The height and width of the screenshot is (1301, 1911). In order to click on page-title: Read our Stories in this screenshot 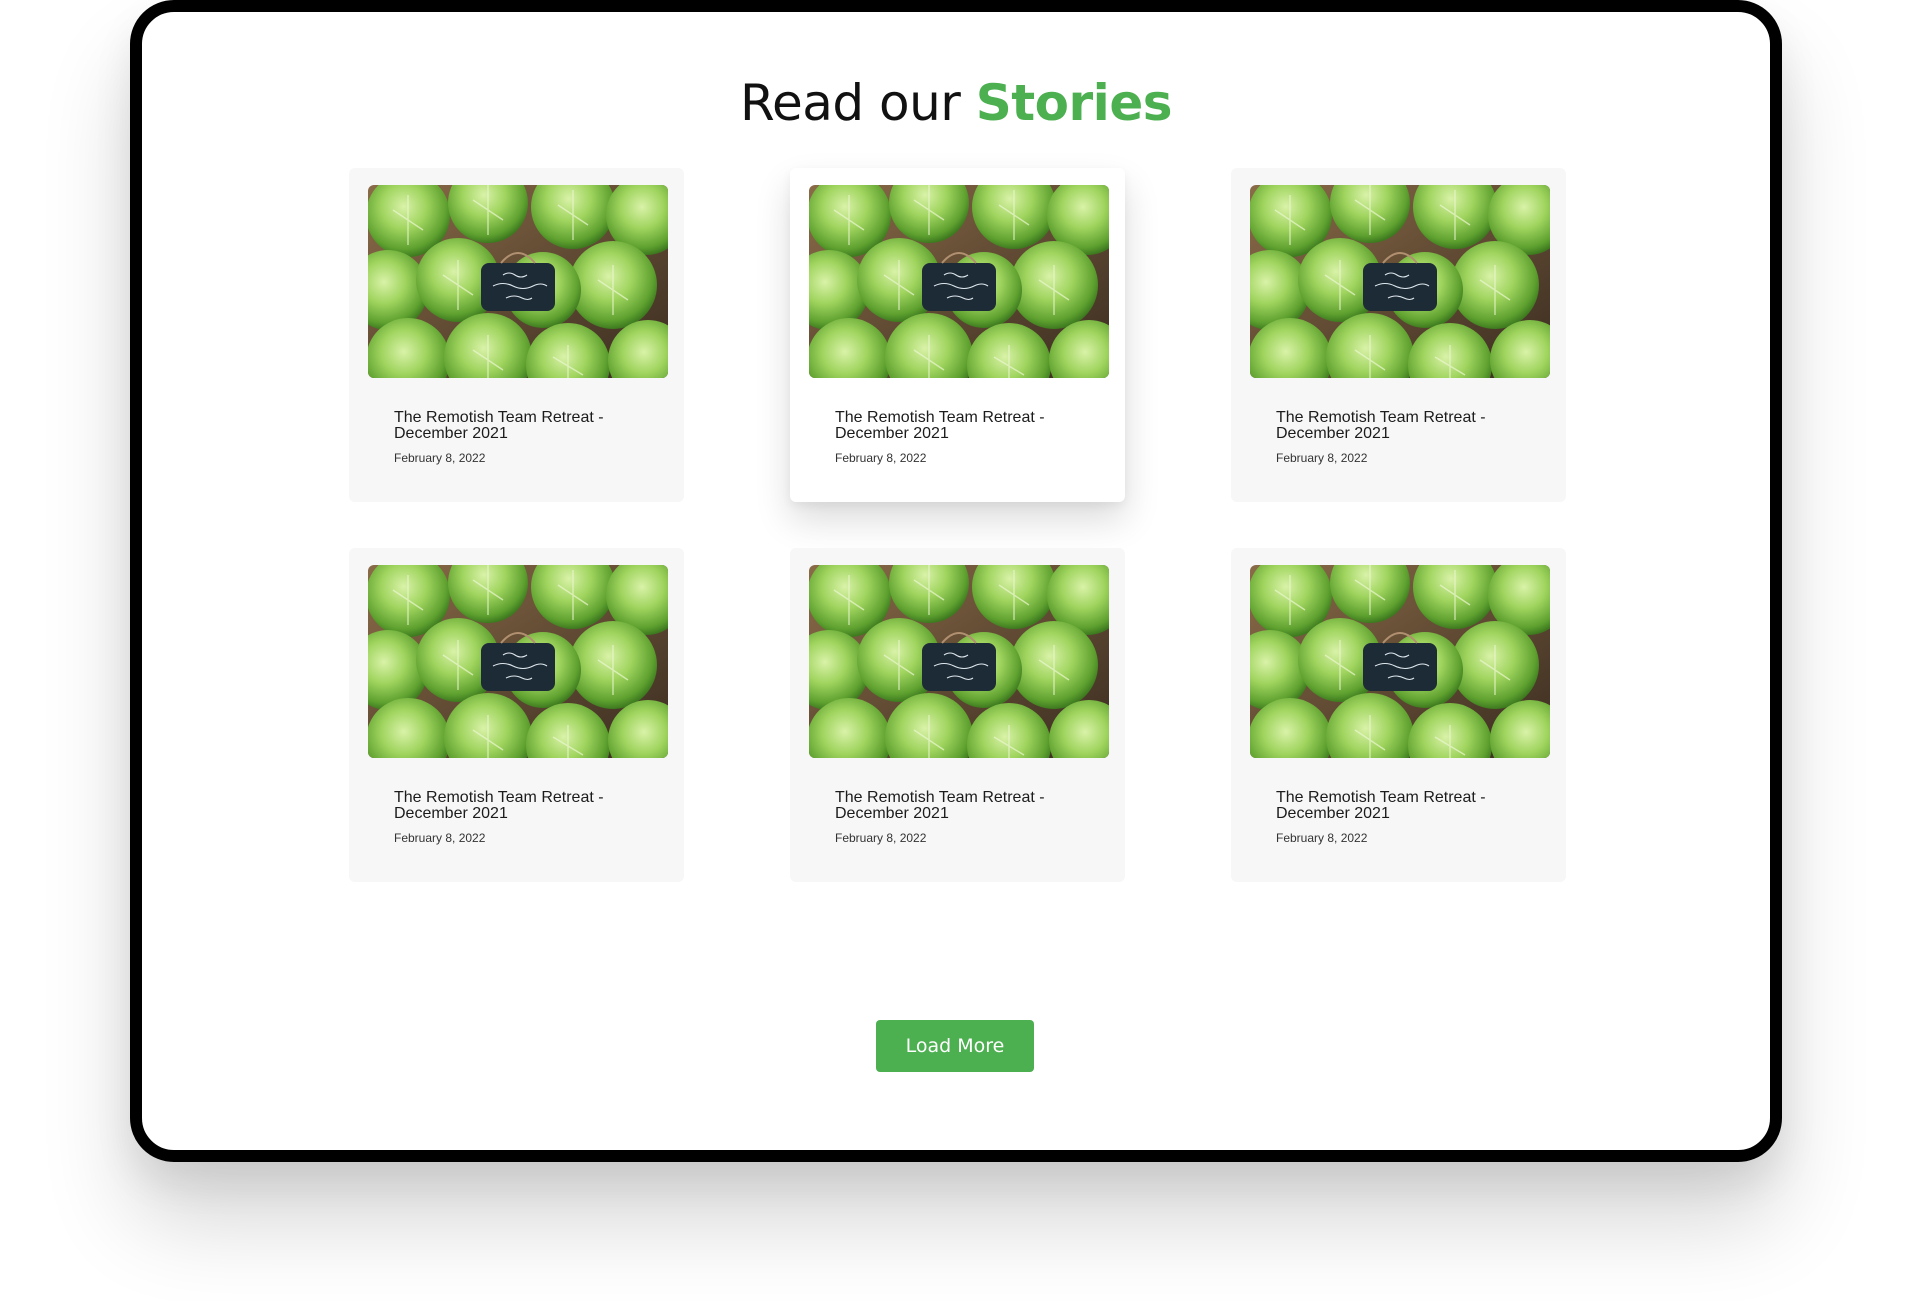, I will do `click(956, 103)`.